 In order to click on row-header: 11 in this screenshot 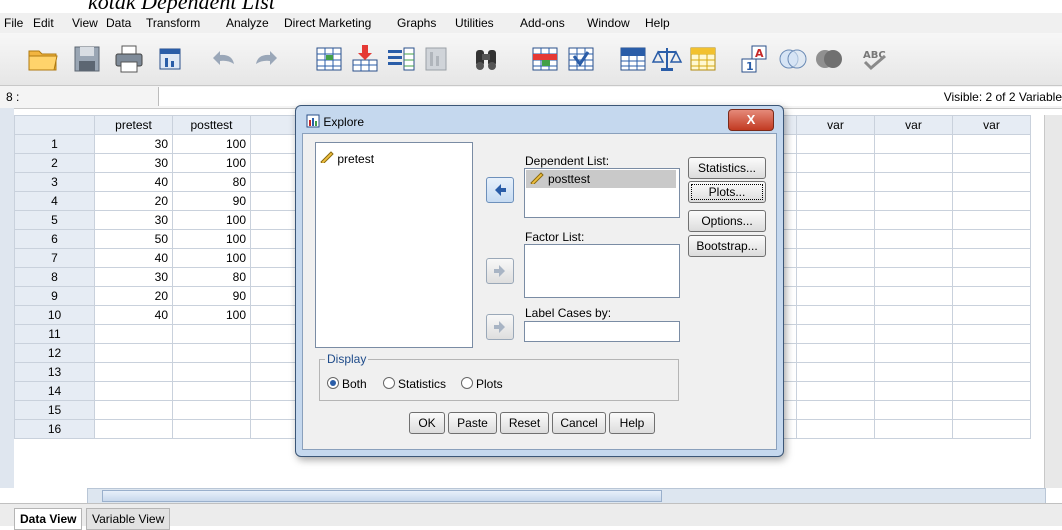, I will do `click(54, 334)`.